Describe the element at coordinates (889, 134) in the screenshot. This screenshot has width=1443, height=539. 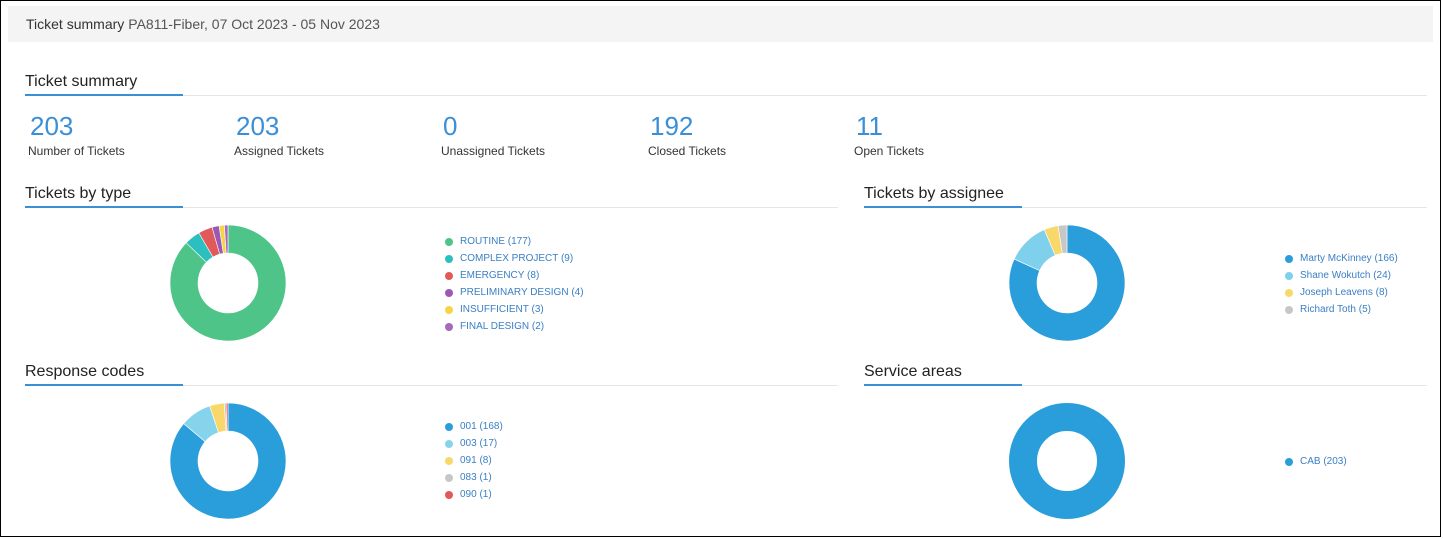
I see `stat-open-tickets: 11 Open Tickets` at that location.